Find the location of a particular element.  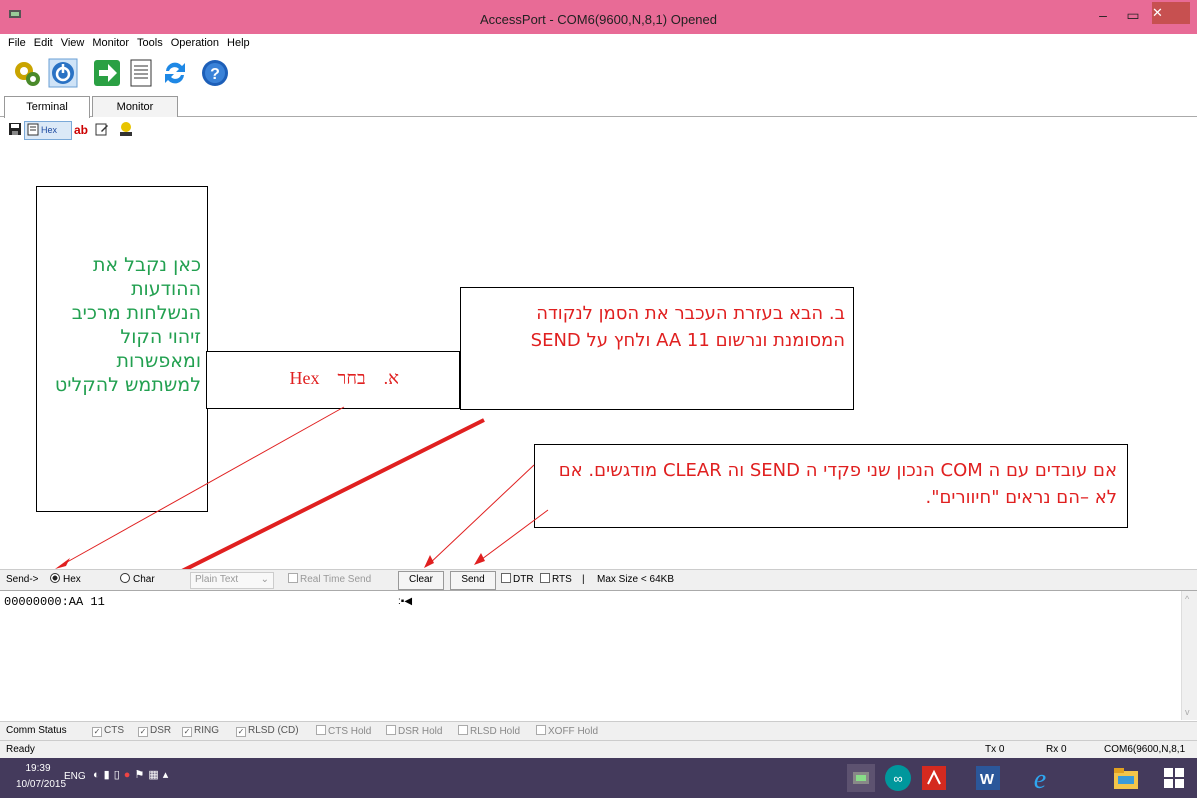

ie-taskbar-icon: e is located at coordinates (1040, 778).